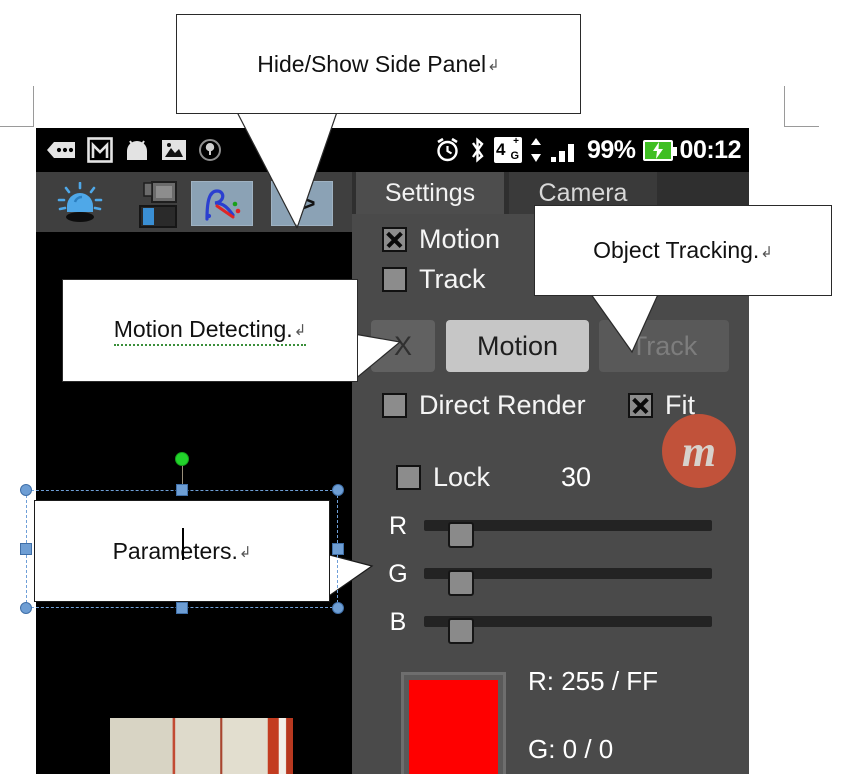 The width and height of the screenshot is (851, 774). What do you see at coordinates (659, 150) in the screenshot?
I see `battery-charging-icon` at bounding box center [659, 150].